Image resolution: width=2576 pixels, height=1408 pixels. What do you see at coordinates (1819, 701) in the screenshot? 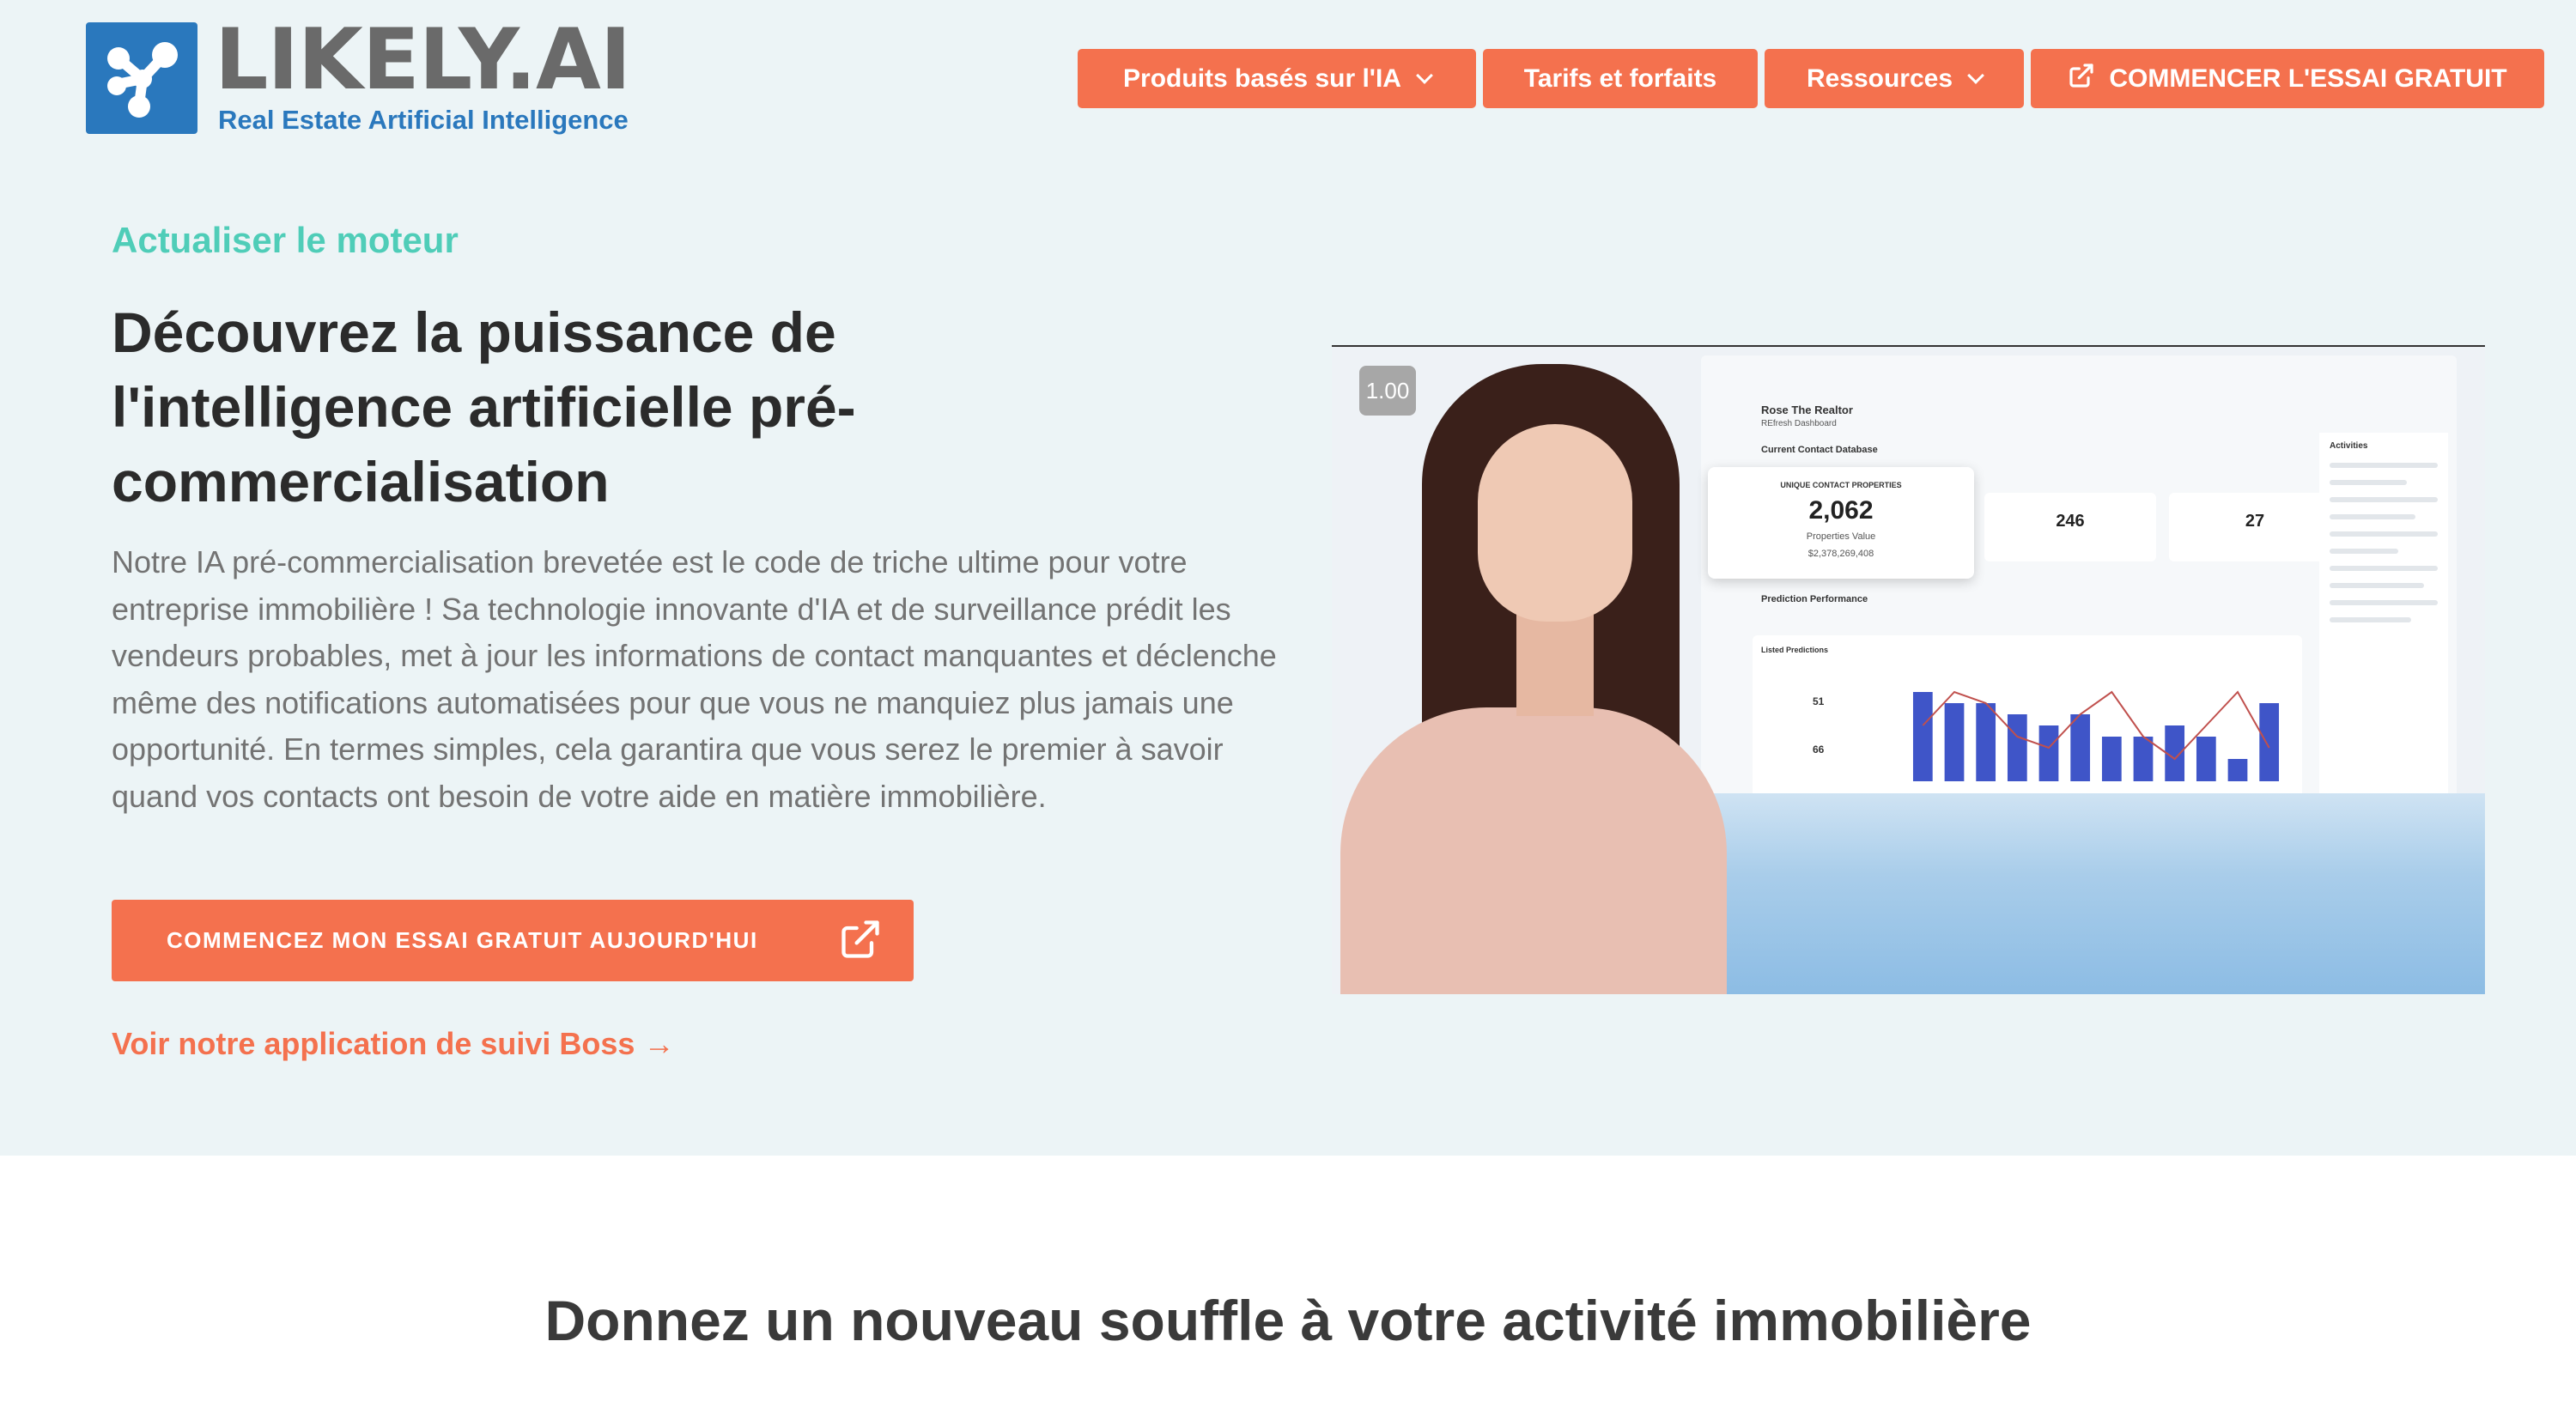
I see `stat-listed: 51` at bounding box center [1819, 701].